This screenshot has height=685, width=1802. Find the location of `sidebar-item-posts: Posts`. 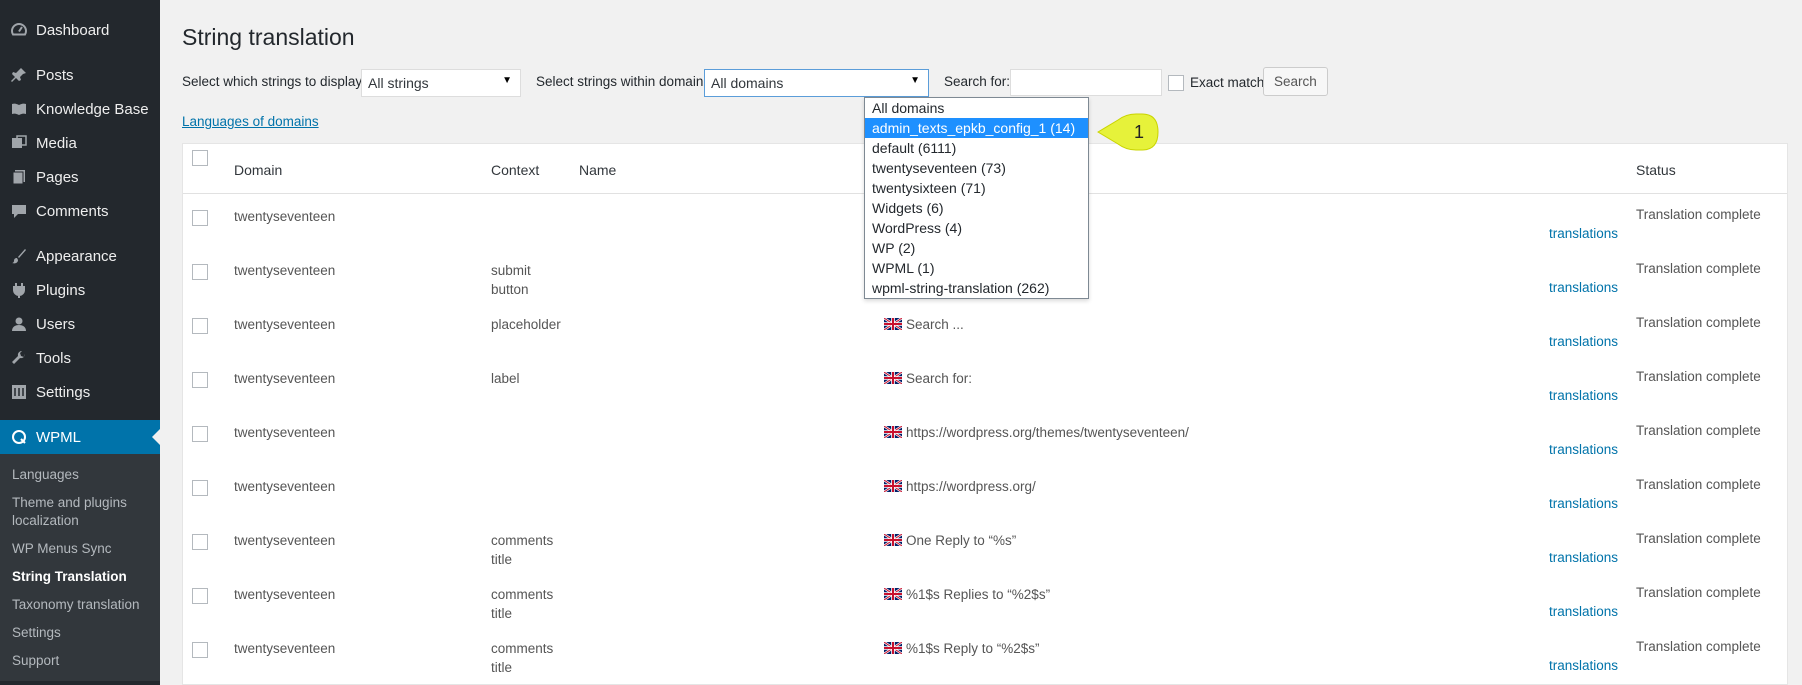

sidebar-item-posts: Posts is located at coordinates (80, 75).